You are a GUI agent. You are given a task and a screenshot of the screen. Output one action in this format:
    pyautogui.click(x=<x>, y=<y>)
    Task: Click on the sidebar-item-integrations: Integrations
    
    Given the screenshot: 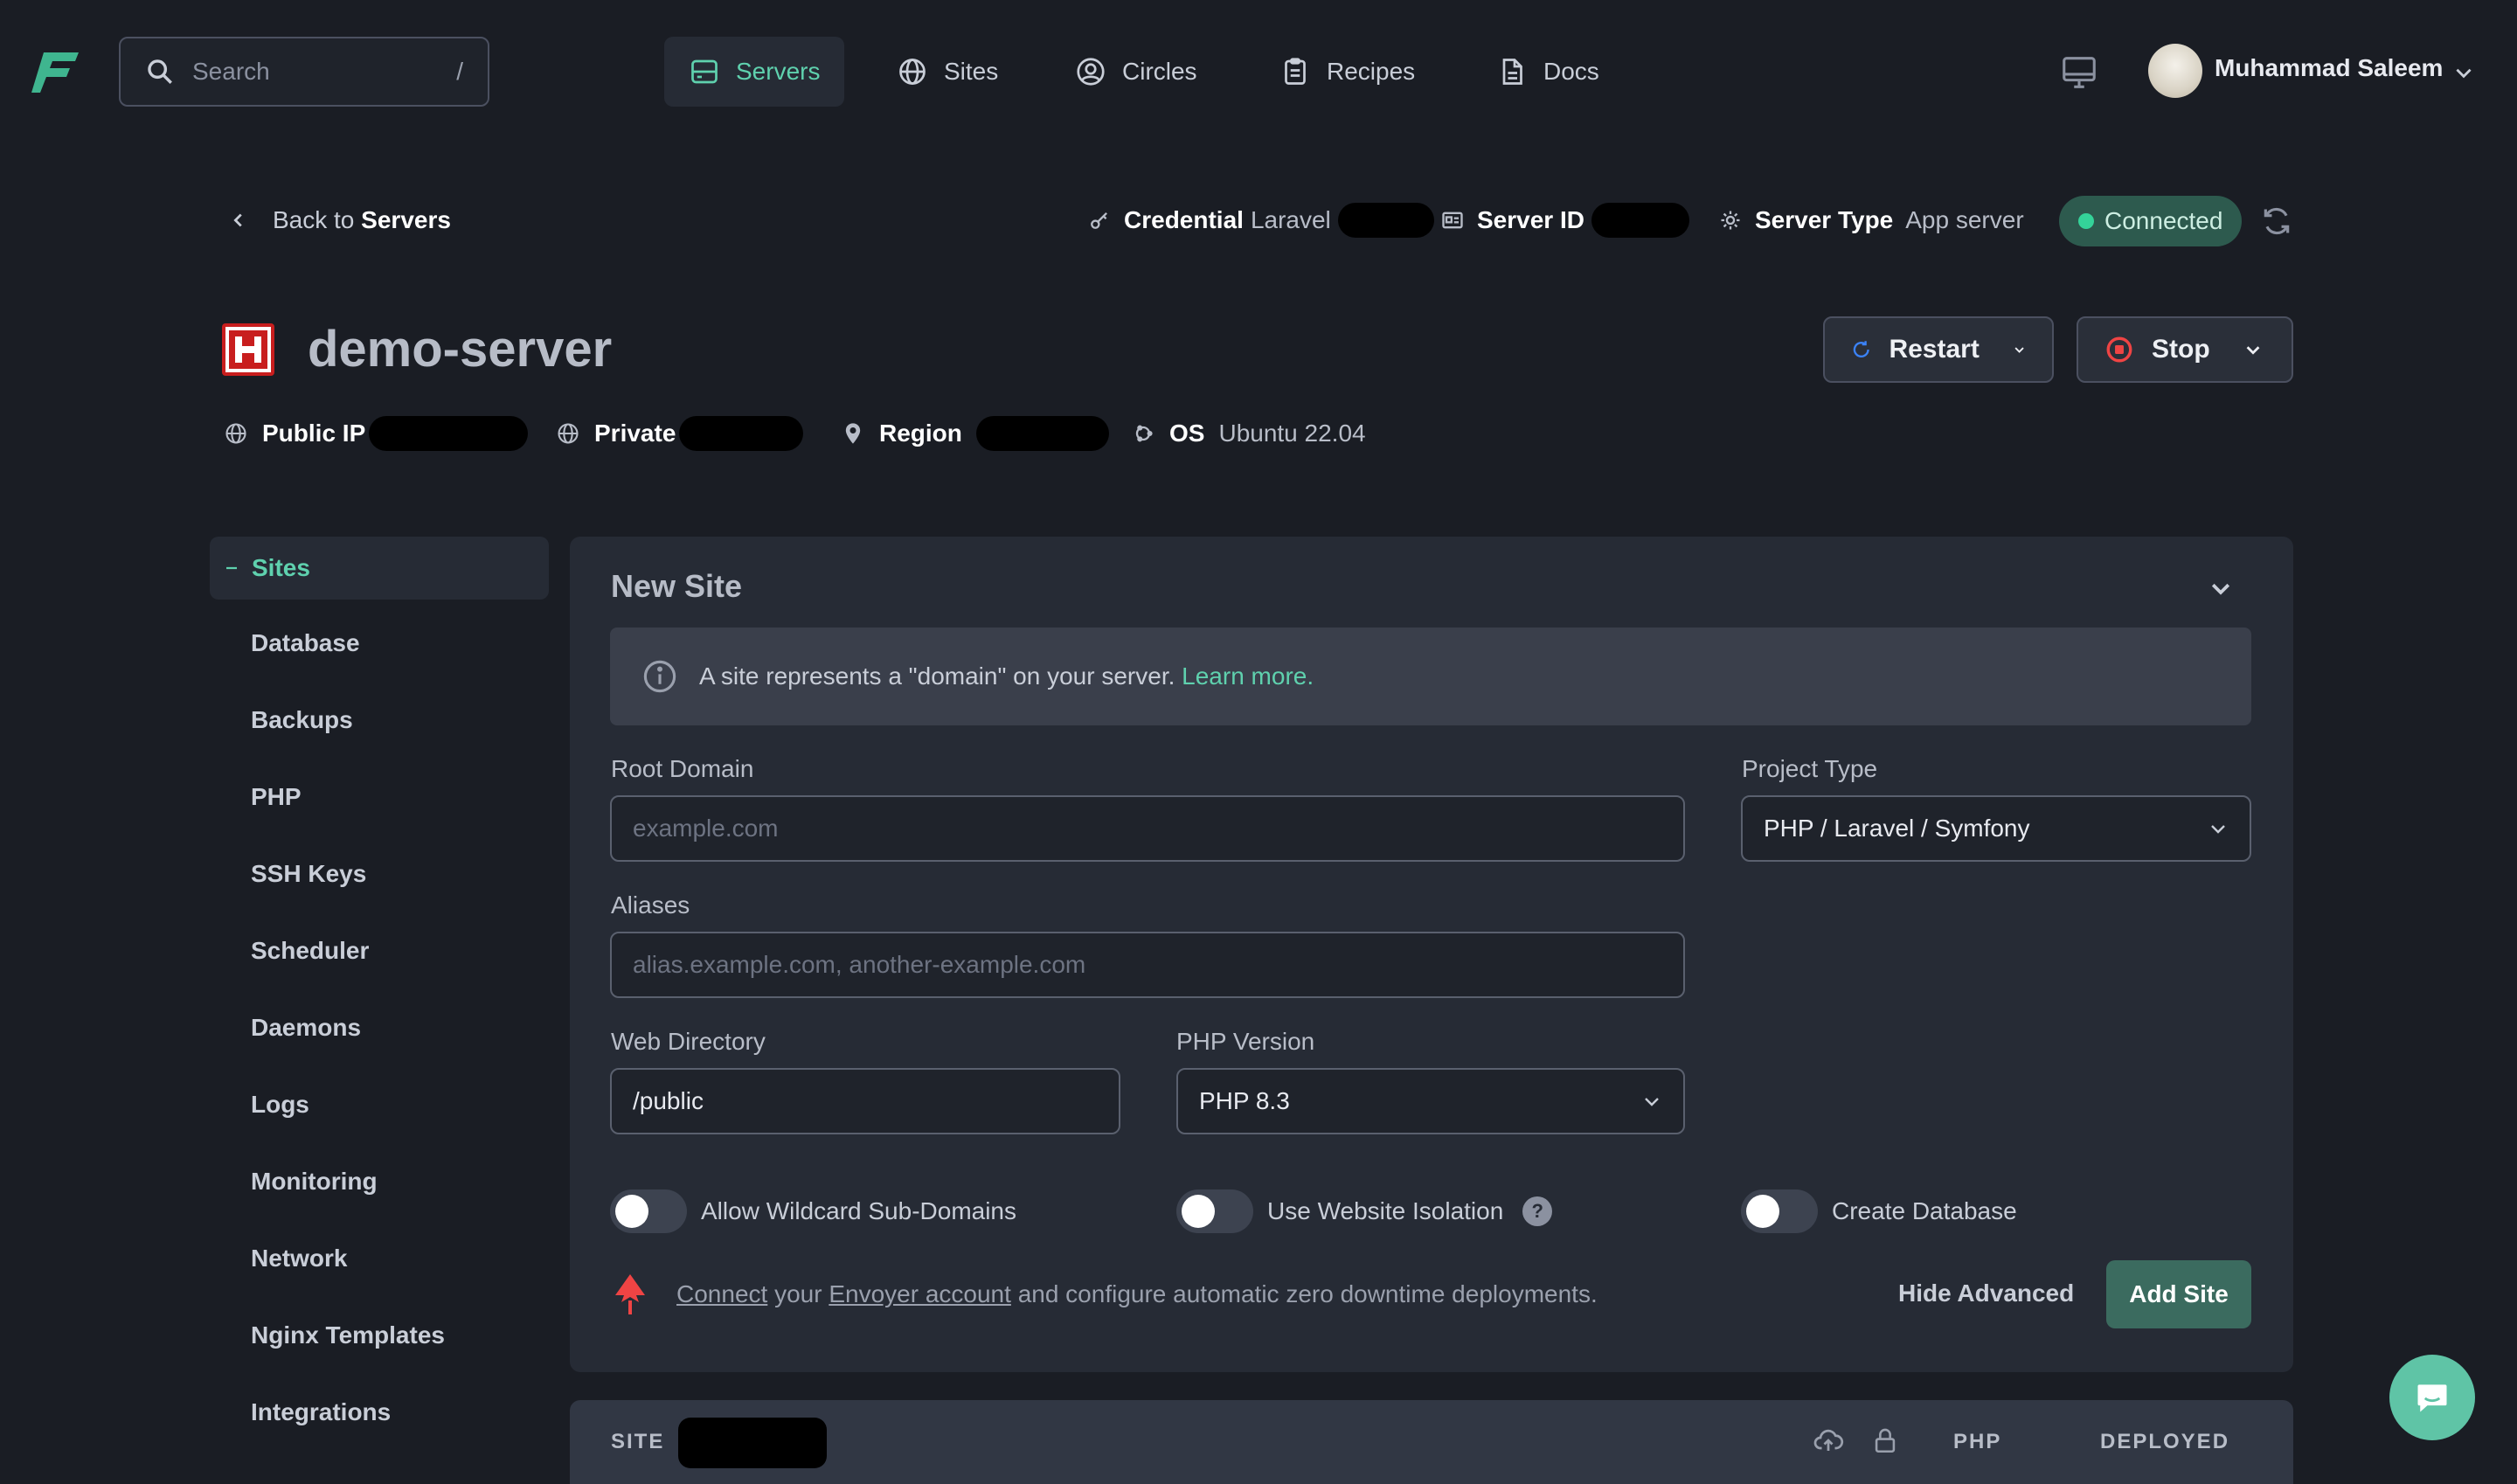 What is the action you would take?
    pyautogui.click(x=321, y=1412)
    